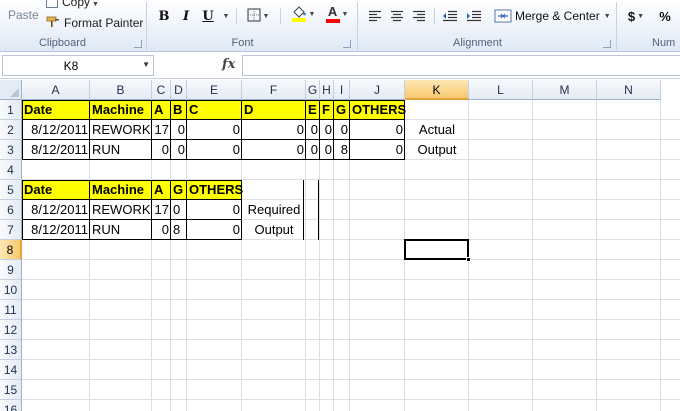 The image size is (680, 411). Describe the element at coordinates (71, 66) in the screenshot. I see `name-box-value: K8` at that location.